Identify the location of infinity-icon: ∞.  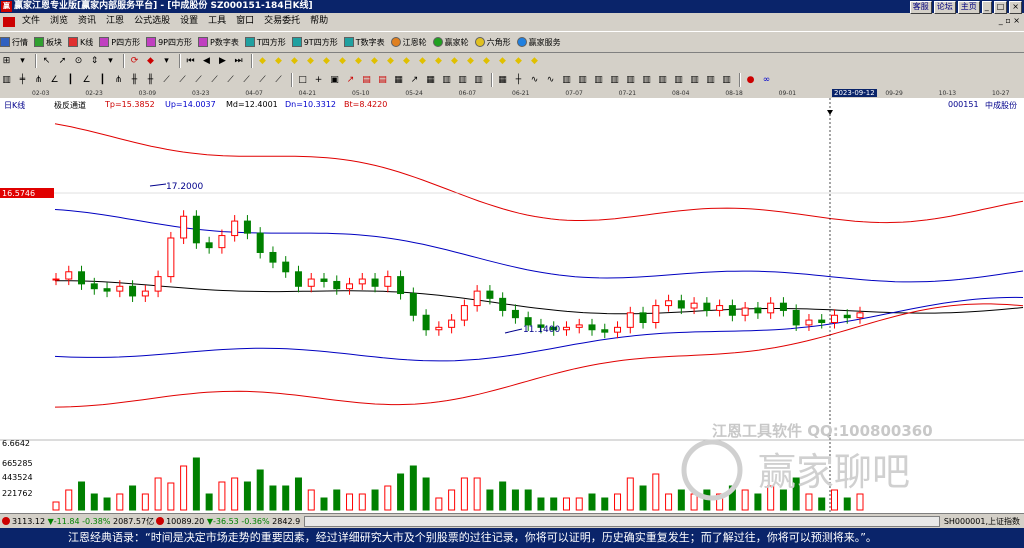
(766, 80).